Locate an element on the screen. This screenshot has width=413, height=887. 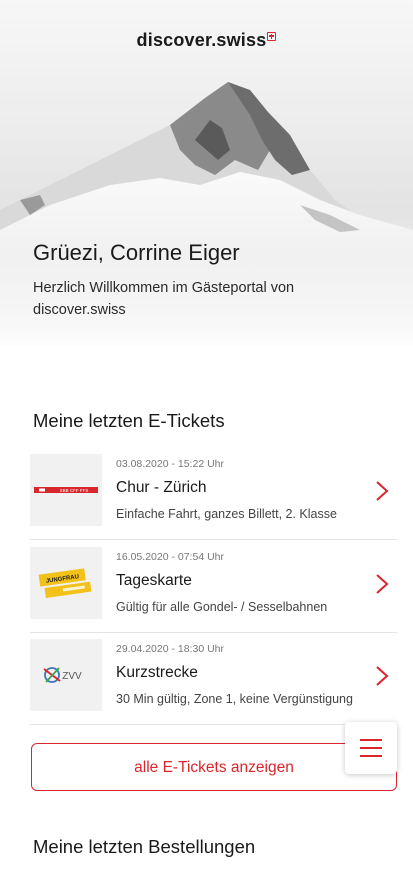
jungfrau-ticket-logo: JUNGFRAU is located at coordinates (66, 583).